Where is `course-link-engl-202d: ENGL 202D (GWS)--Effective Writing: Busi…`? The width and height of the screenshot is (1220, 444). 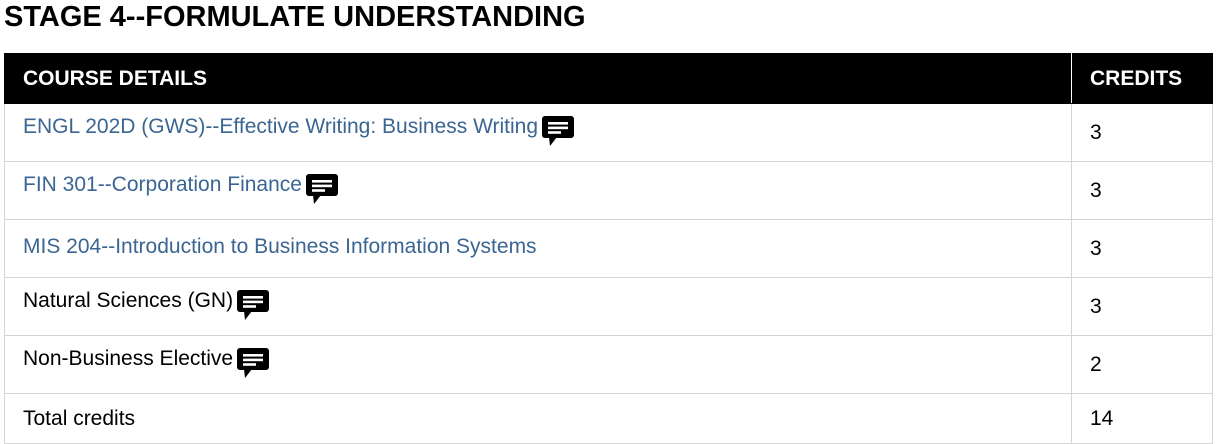 course-link-engl-202d: ENGL 202D (GWS)--Effective Writing: Busi… is located at coordinates (280, 127).